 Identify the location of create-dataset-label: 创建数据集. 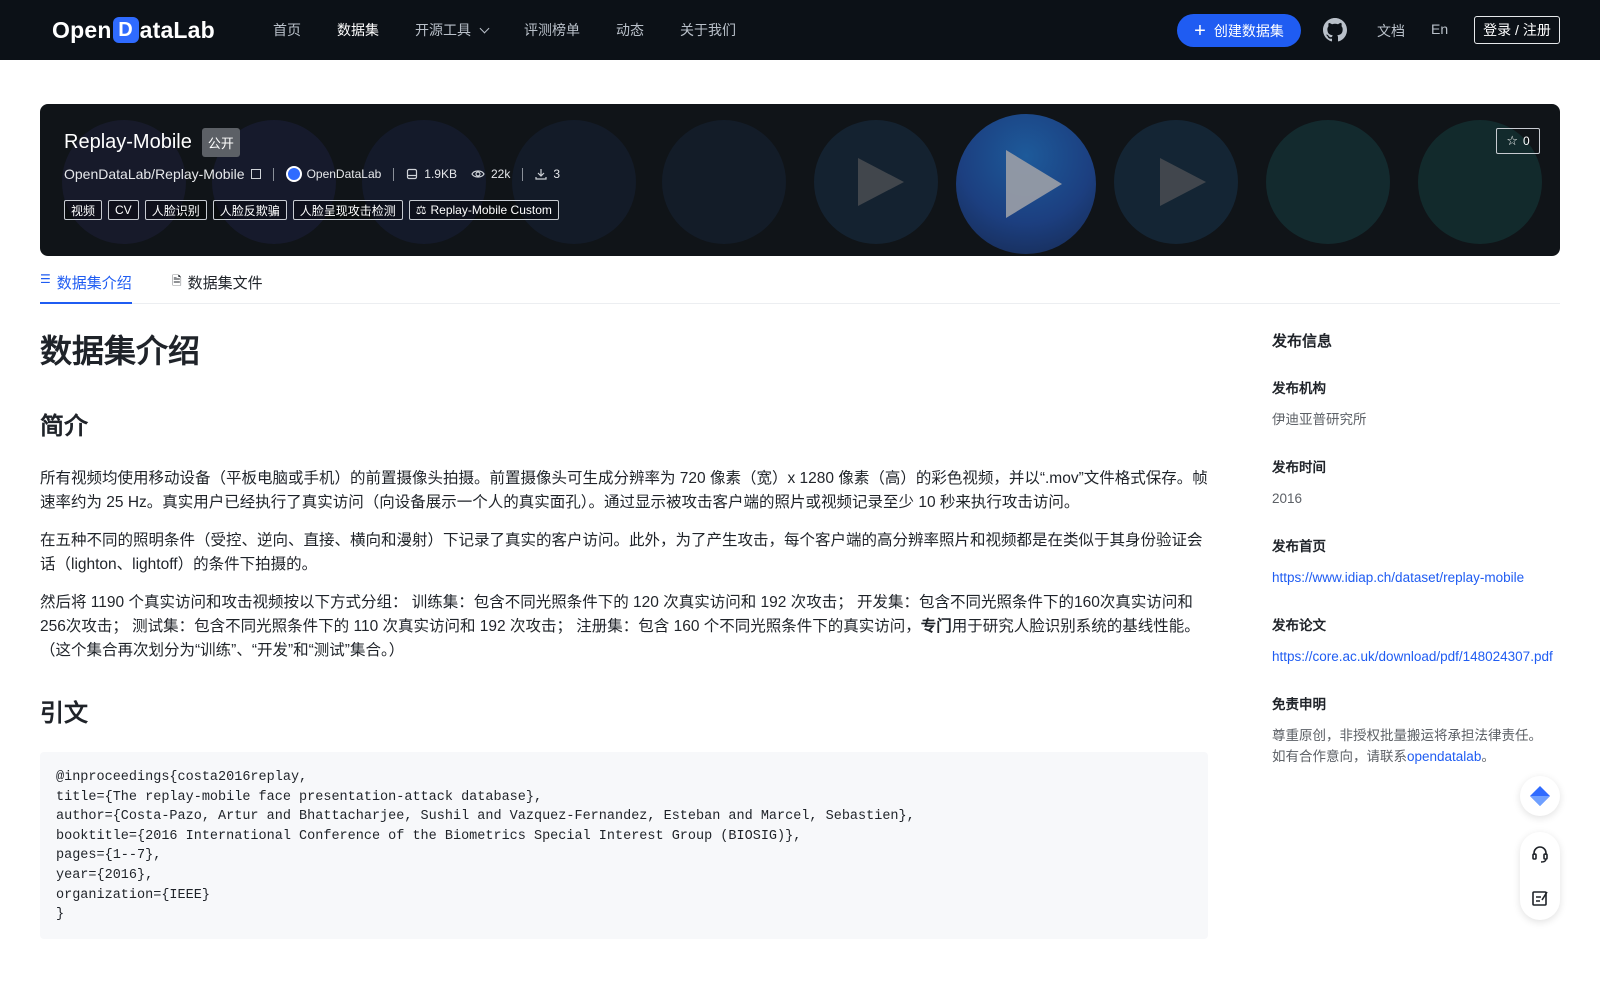
(1248, 30).